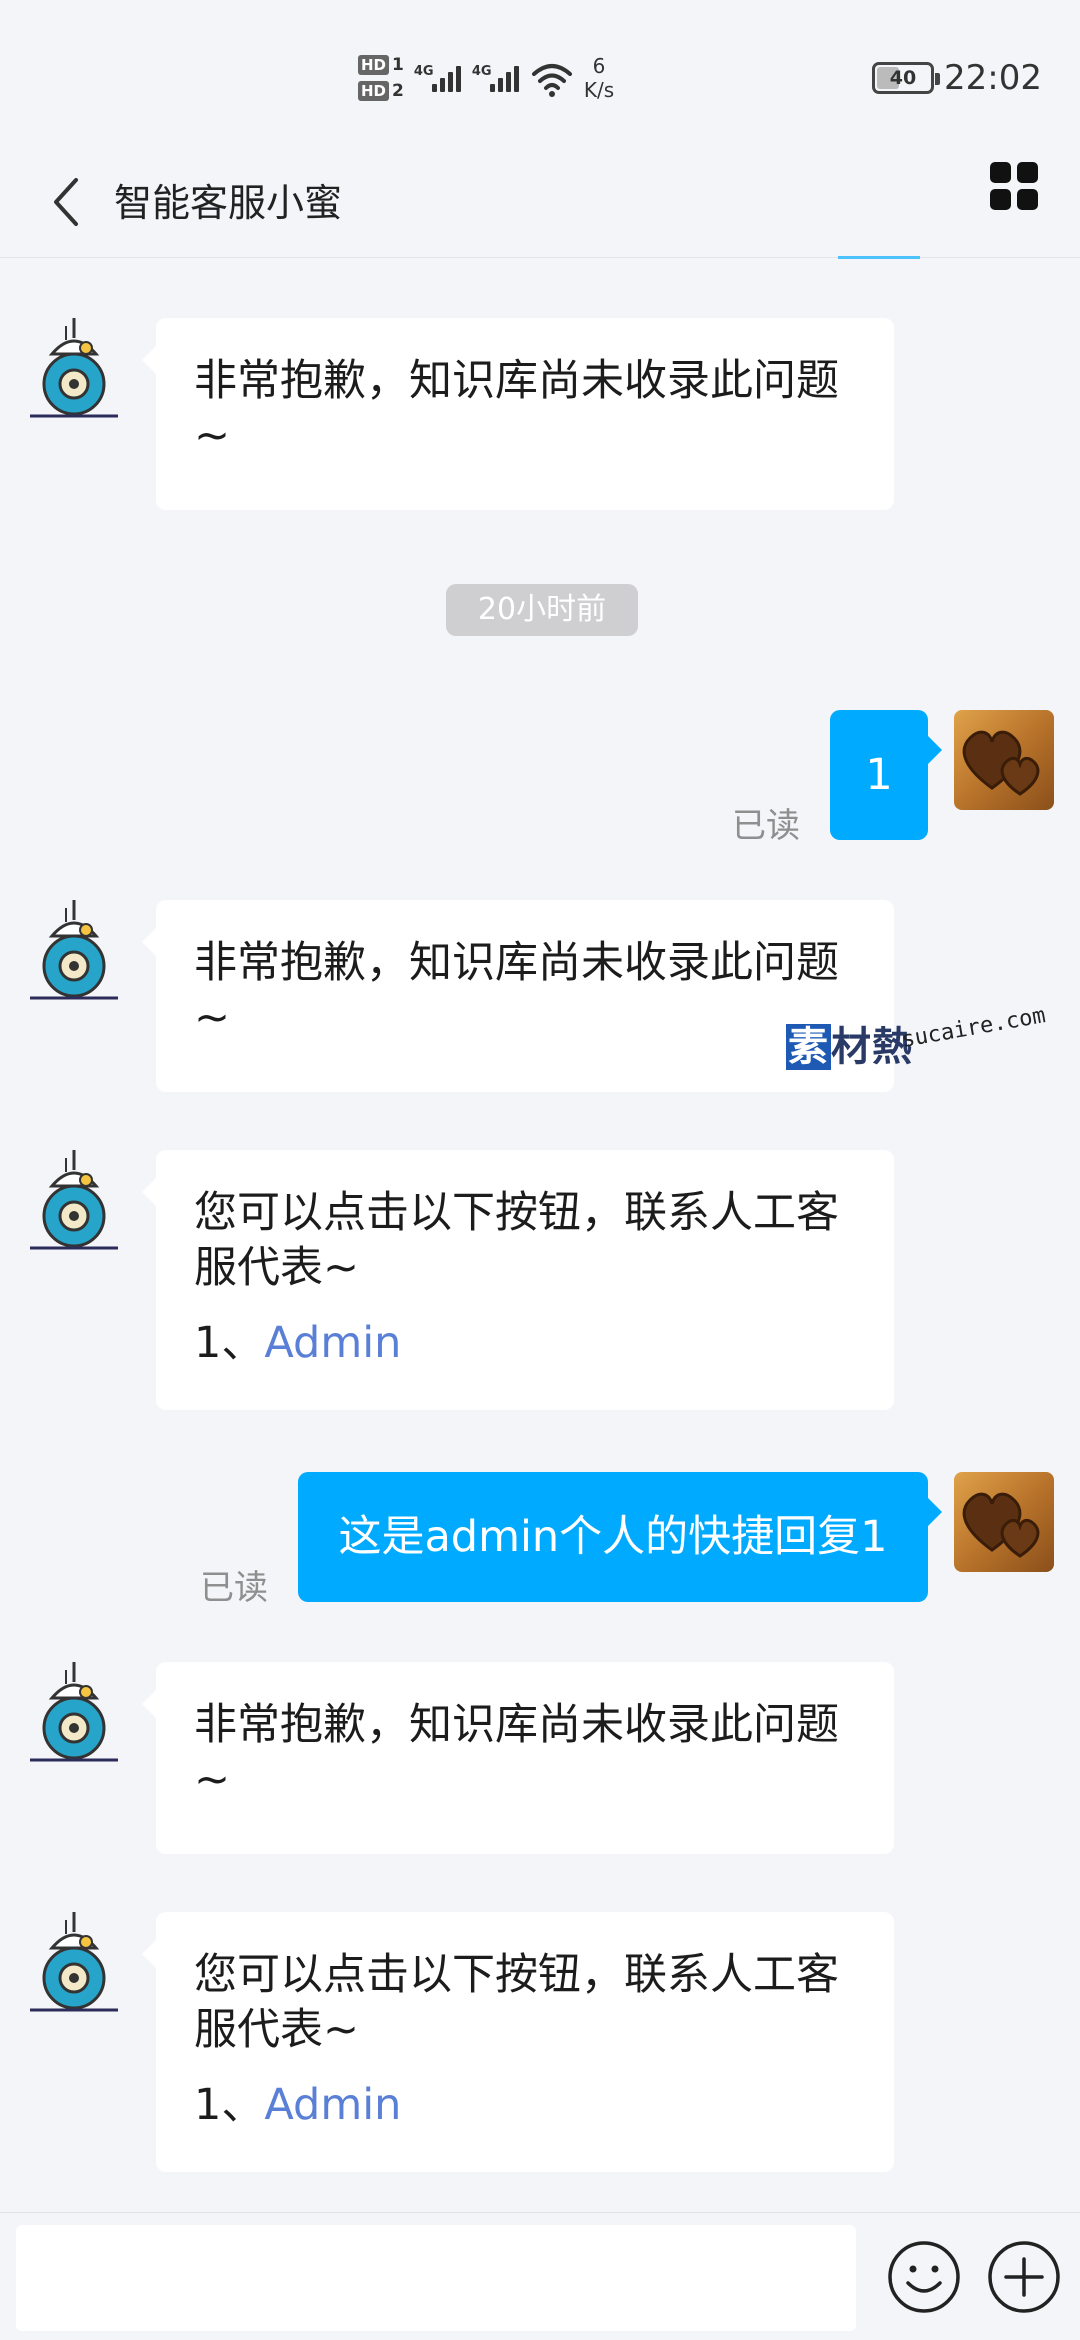 The height and width of the screenshot is (2340, 1080). I want to click on watermark: 素材熱 sucaire.com, so click(916, 1039).